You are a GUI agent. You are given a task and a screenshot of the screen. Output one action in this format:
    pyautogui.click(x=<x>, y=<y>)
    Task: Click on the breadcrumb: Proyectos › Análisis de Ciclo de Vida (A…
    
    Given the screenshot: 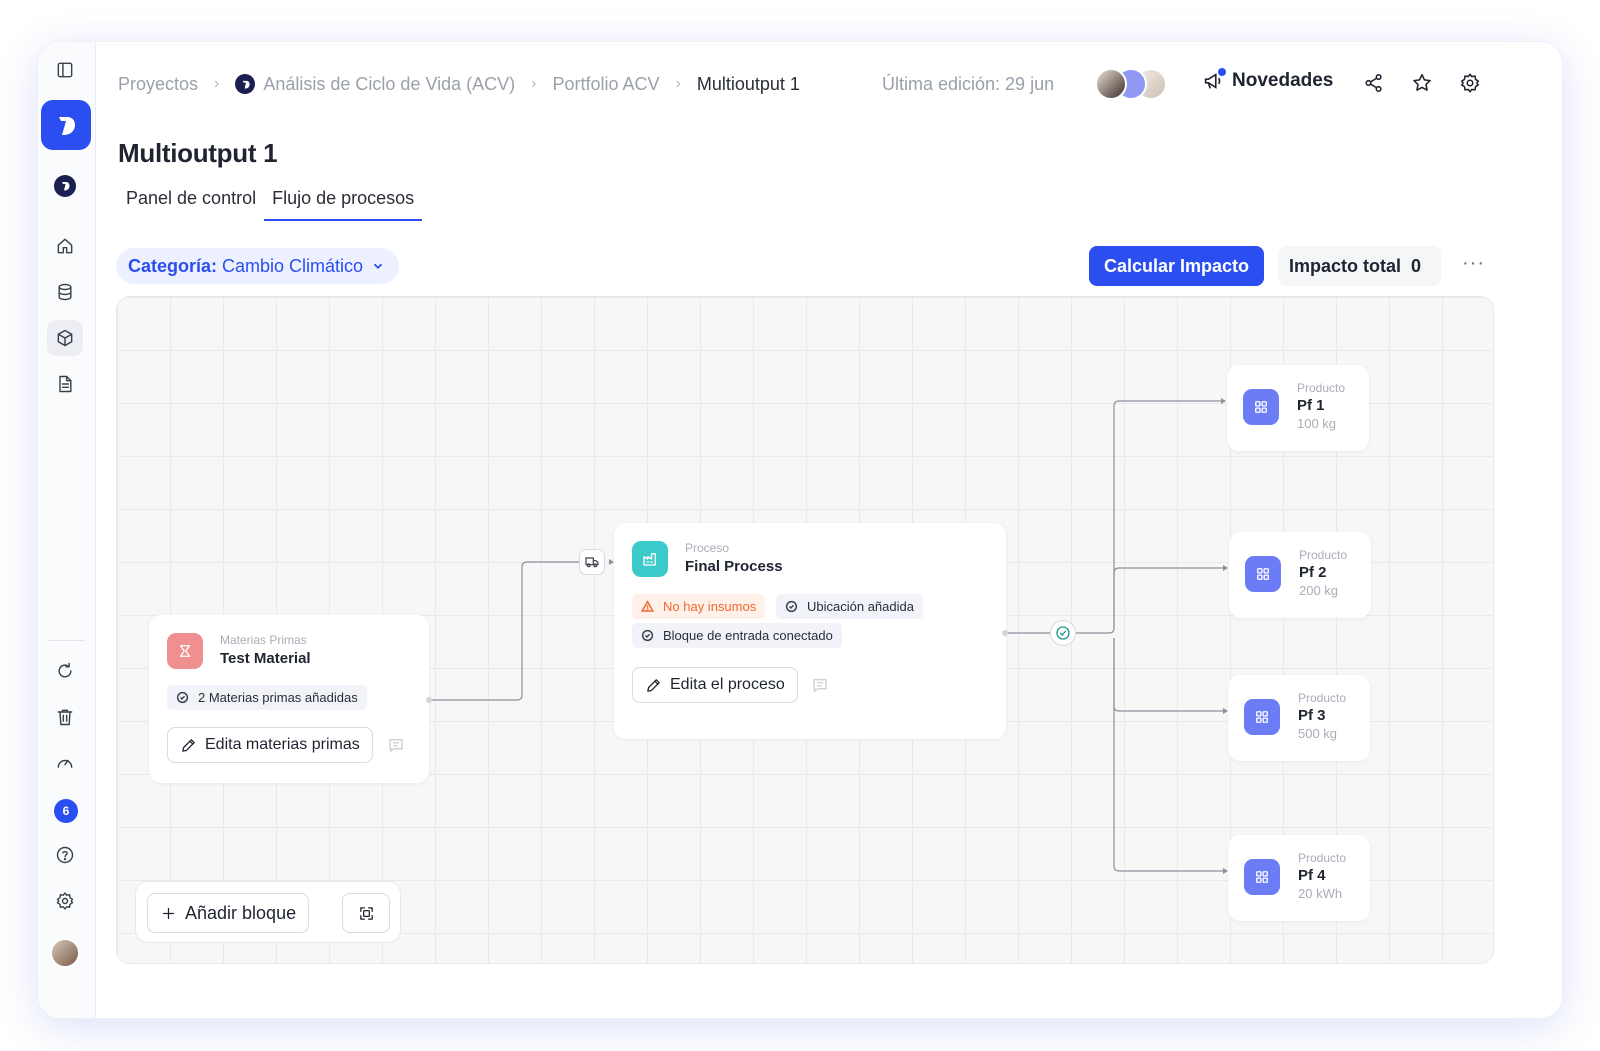 What is the action you would take?
    pyautogui.click(x=459, y=84)
    